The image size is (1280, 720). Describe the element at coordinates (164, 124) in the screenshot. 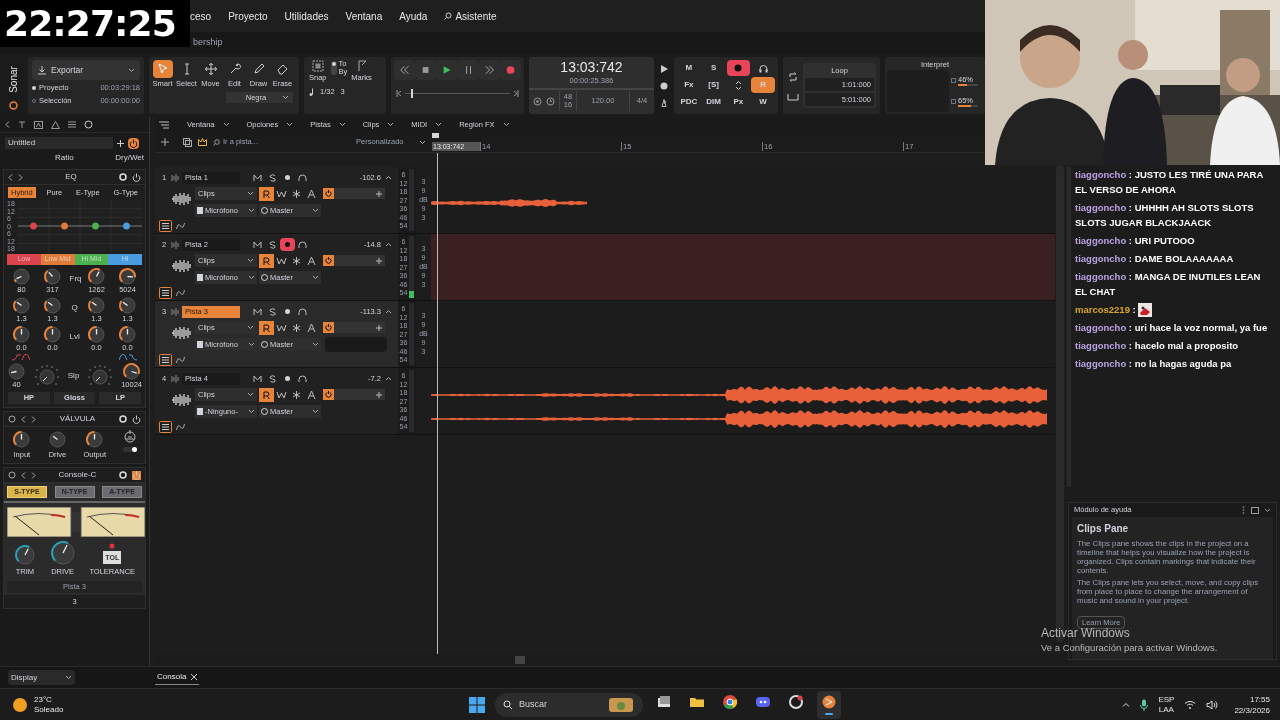

I see `menu-icon` at that location.